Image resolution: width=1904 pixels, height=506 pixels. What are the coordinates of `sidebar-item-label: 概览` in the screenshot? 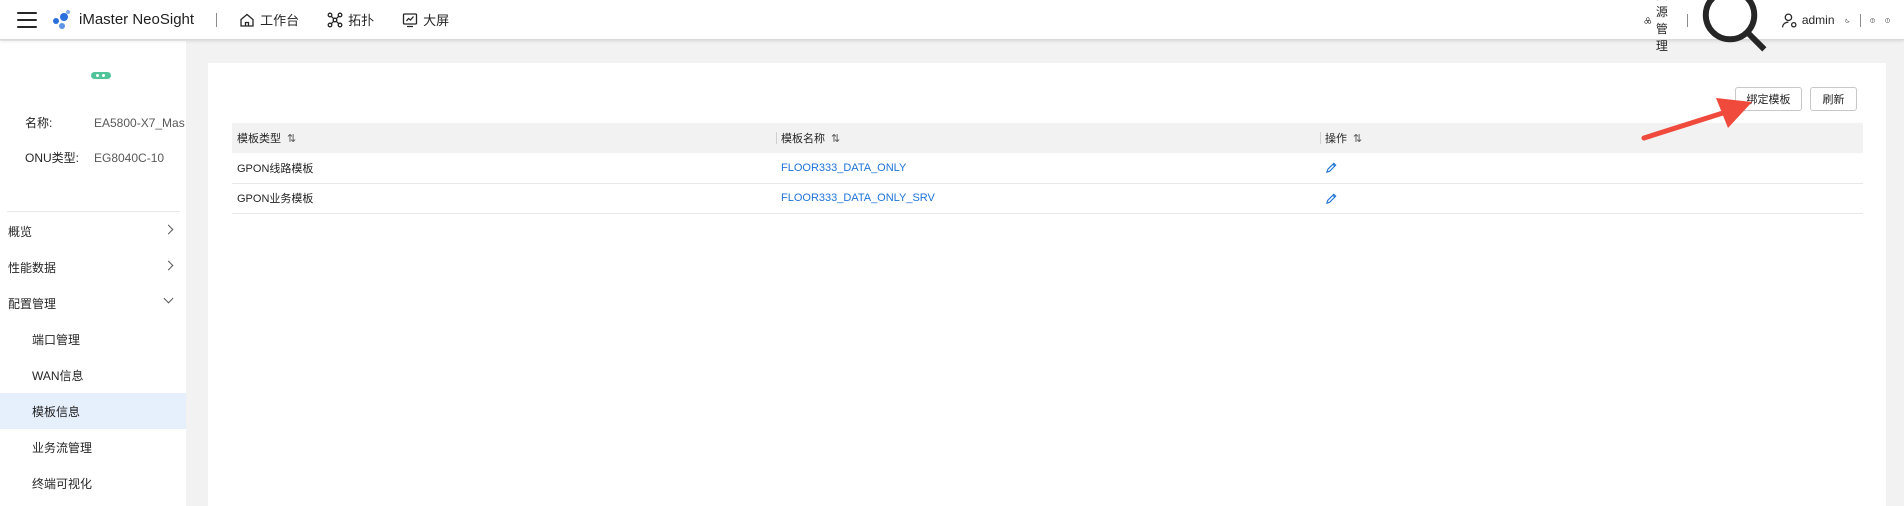 It's located at (20, 231).